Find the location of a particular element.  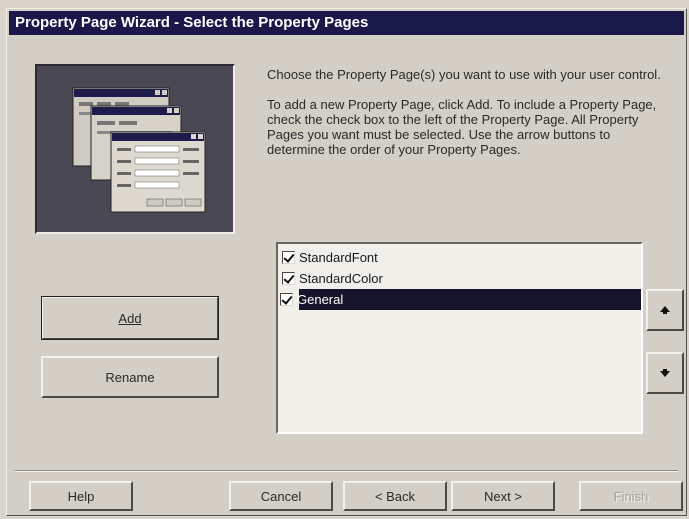

add-button-label: Add is located at coordinates (130, 318).